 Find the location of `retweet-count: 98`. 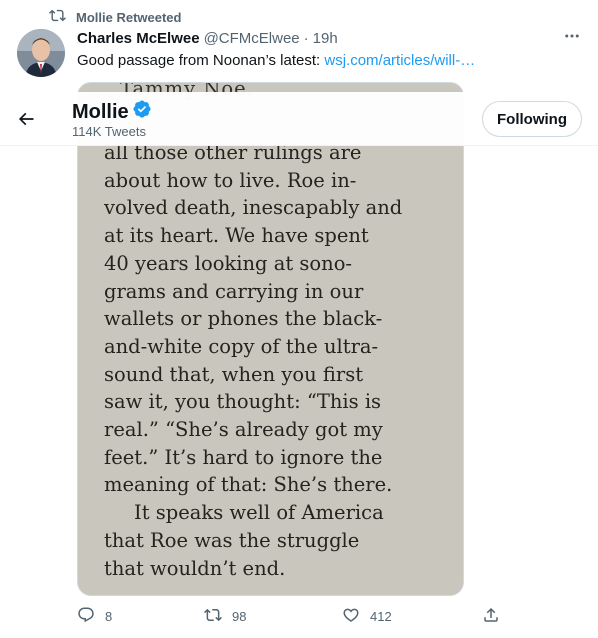

retweet-count: 98 is located at coordinates (239, 616).